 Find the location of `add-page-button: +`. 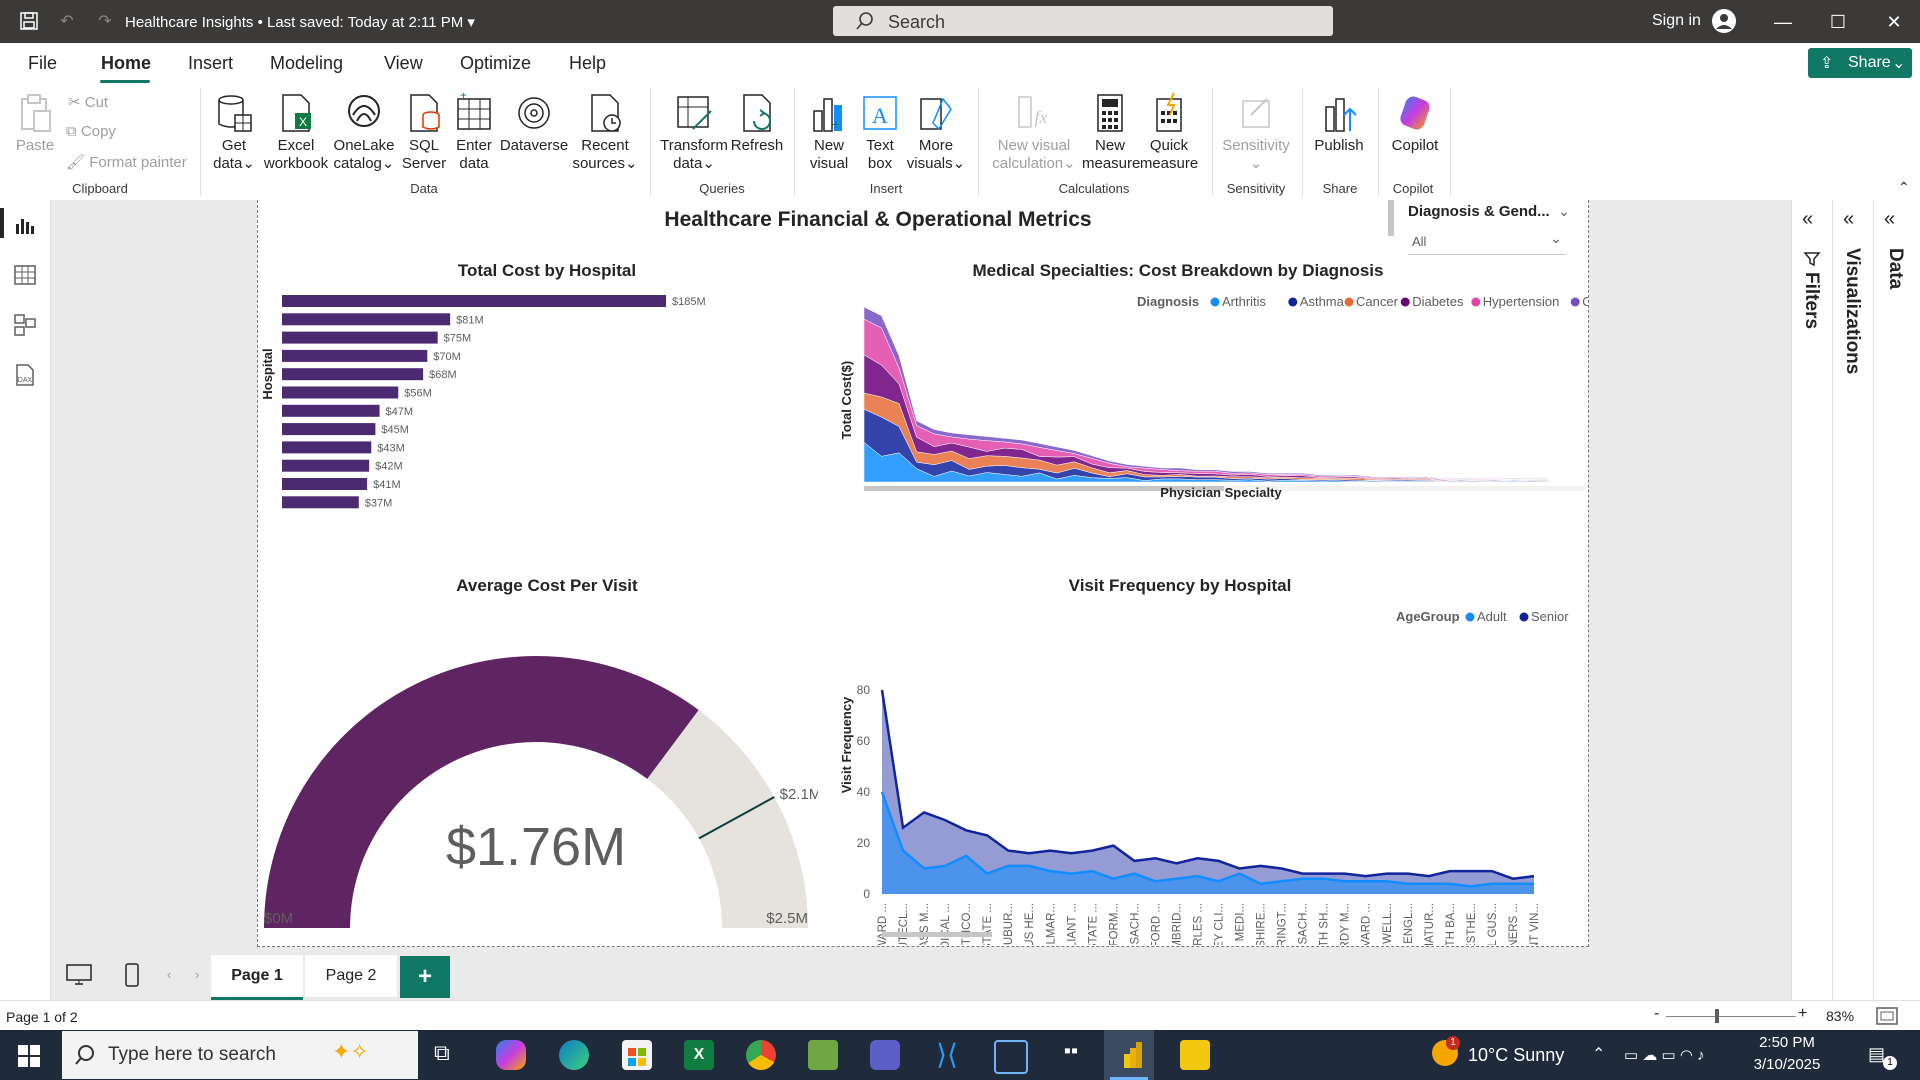

add-page-button: + is located at coordinates (425, 977).